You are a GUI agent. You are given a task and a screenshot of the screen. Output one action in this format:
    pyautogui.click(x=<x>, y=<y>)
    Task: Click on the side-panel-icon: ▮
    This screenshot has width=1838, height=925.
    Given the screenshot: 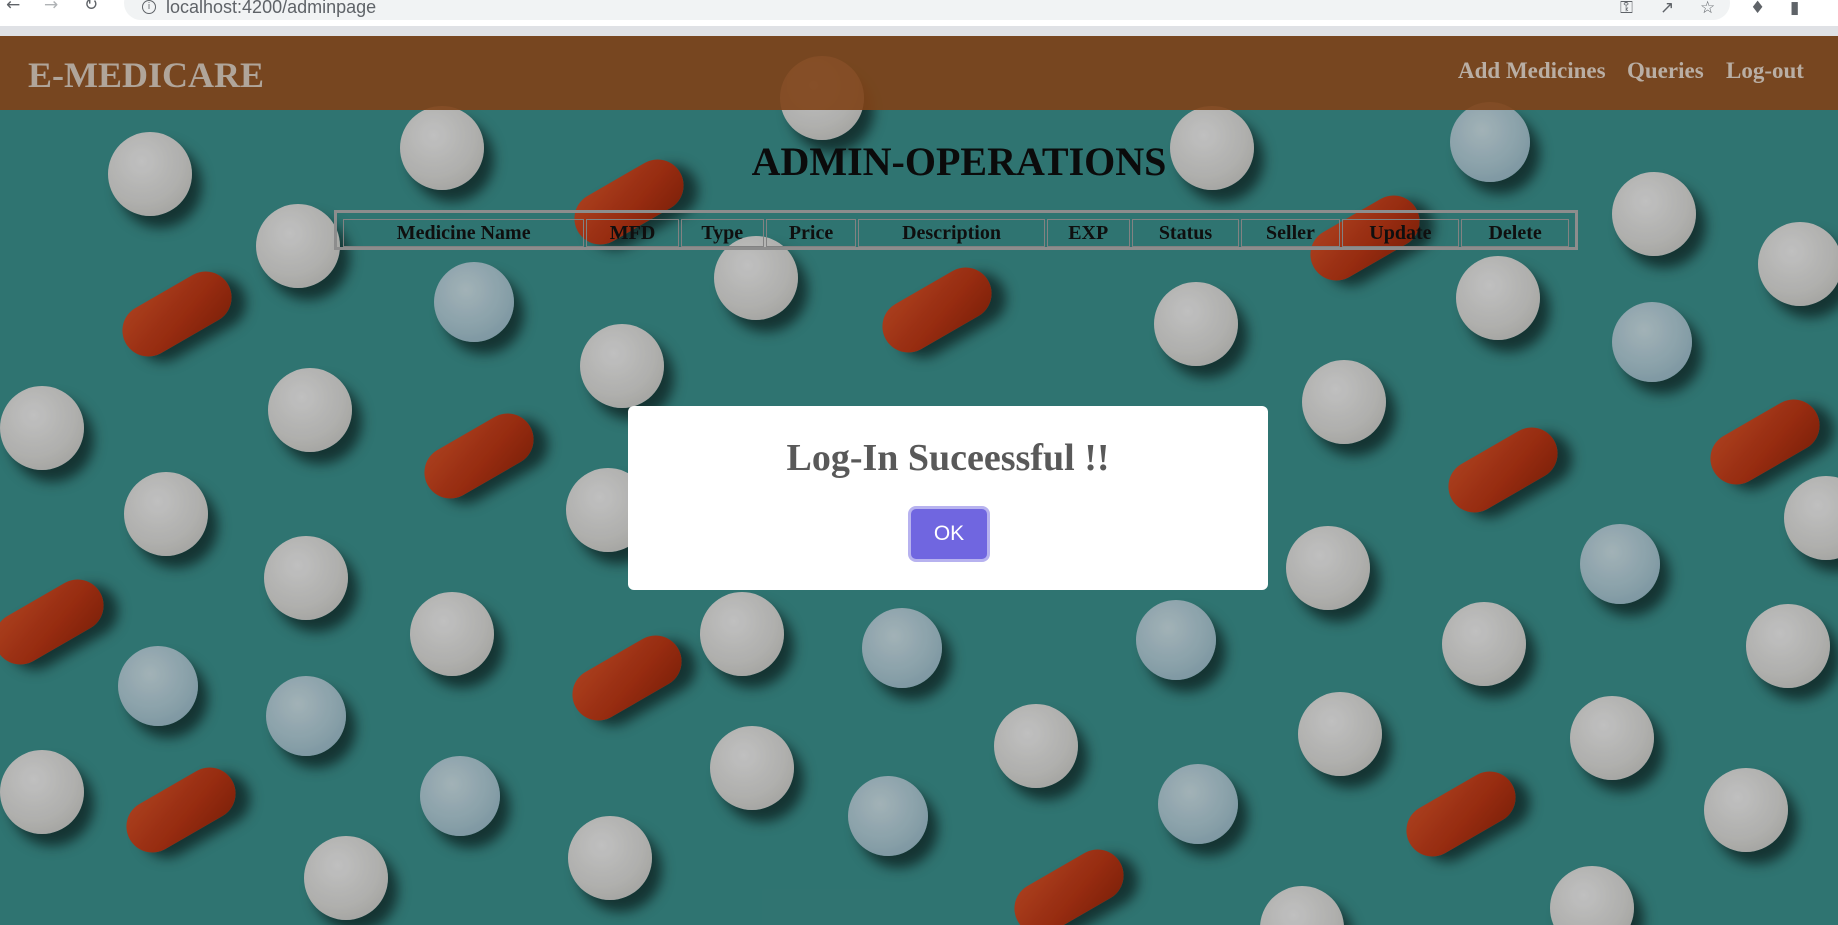 What is the action you would take?
    pyautogui.click(x=1794, y=9)
    